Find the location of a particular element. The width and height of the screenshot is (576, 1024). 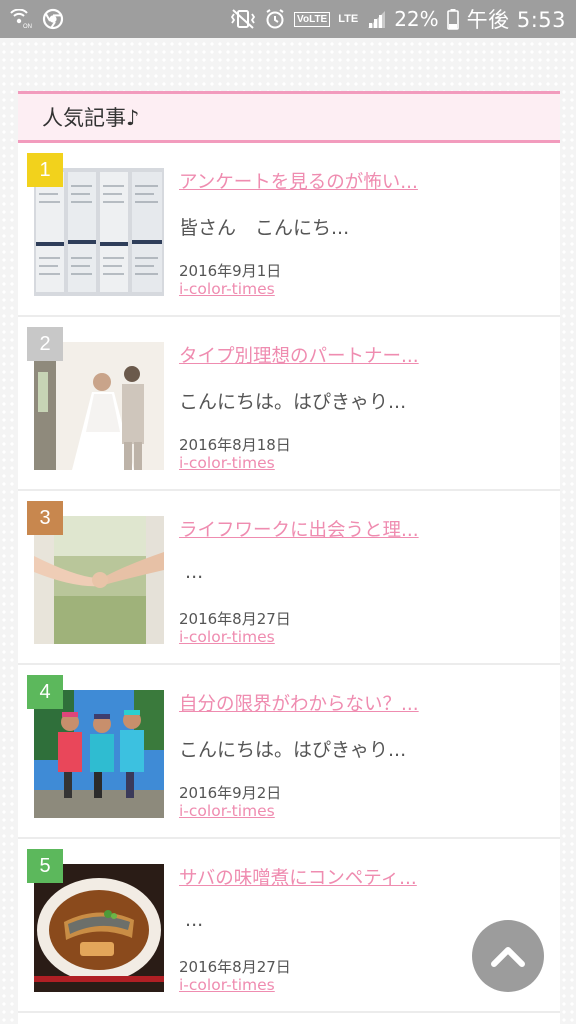

status-bar: ON VoLTE LTE 22% 午後 5:53 is located at coordinates (288, 19).